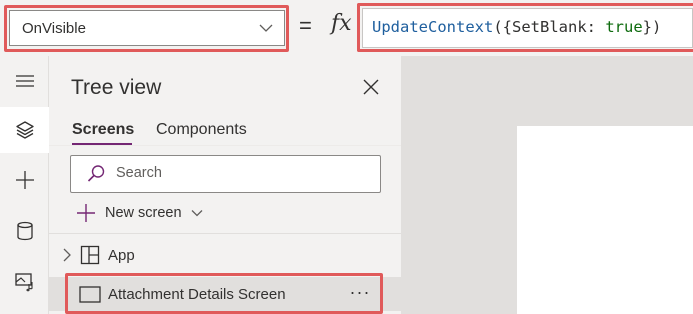 This screenshot has width=693, height=314. I want to click on new-screen-button: New screen, so click(139, 213).